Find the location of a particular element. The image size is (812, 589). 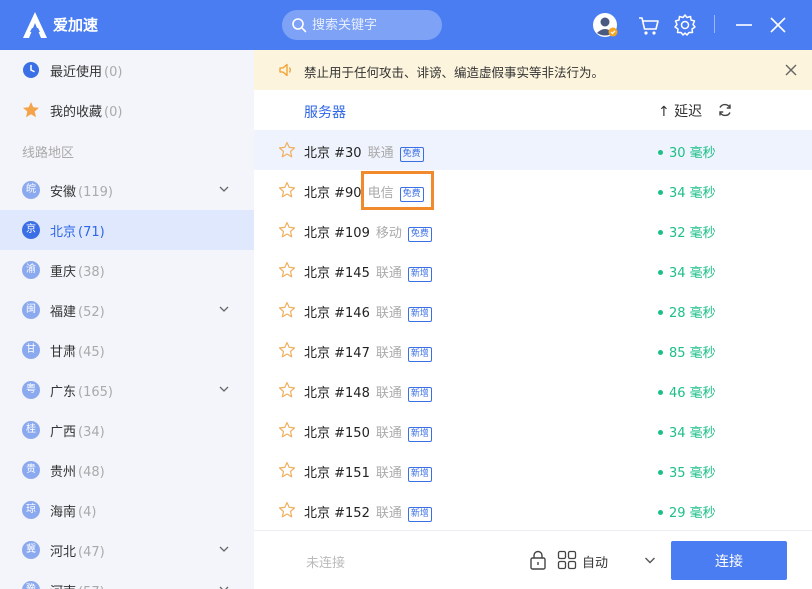

sidebar-item-count: (165) is located at coordinates (95, 392).